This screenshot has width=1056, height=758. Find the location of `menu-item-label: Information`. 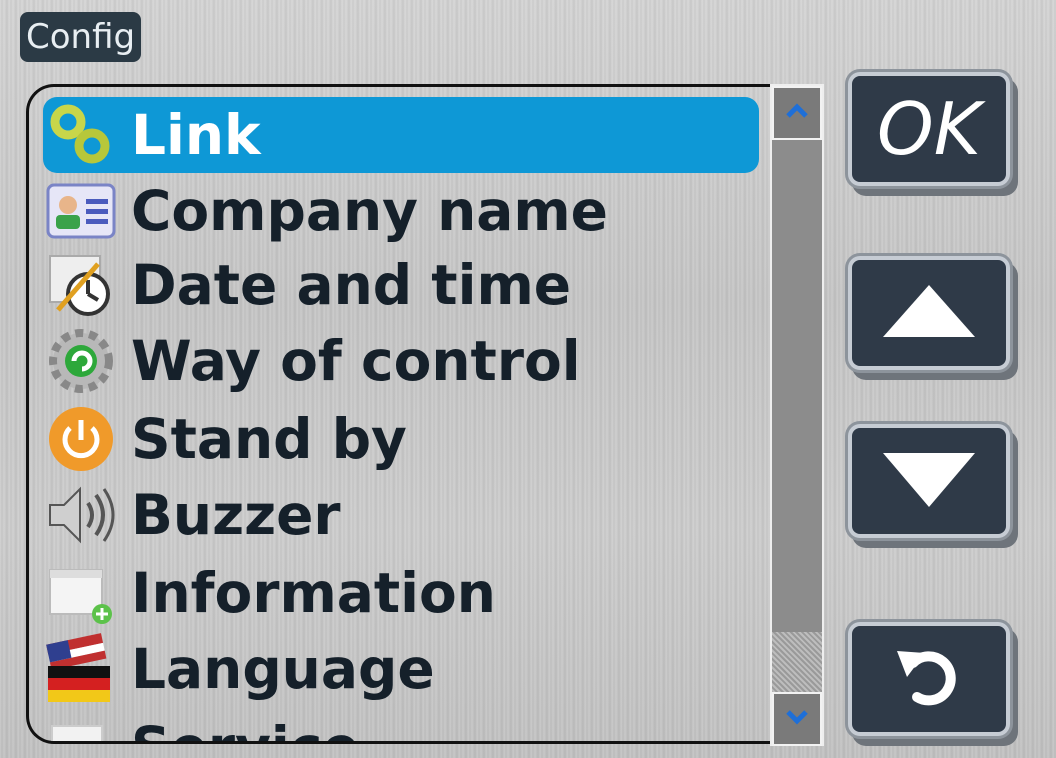

menu-item-label: Information is located at coordinates (313, 593).